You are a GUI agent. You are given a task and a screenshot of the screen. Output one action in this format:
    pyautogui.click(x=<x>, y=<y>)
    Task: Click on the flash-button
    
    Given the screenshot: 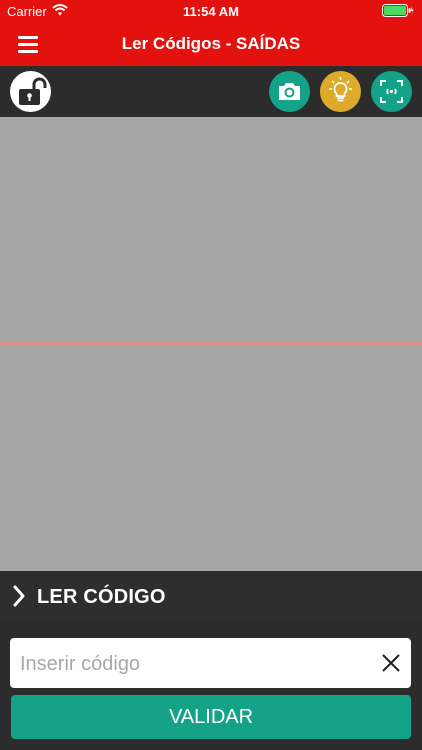 What is the action you would take?
    pyautogui.click(x=340, y=91)
    